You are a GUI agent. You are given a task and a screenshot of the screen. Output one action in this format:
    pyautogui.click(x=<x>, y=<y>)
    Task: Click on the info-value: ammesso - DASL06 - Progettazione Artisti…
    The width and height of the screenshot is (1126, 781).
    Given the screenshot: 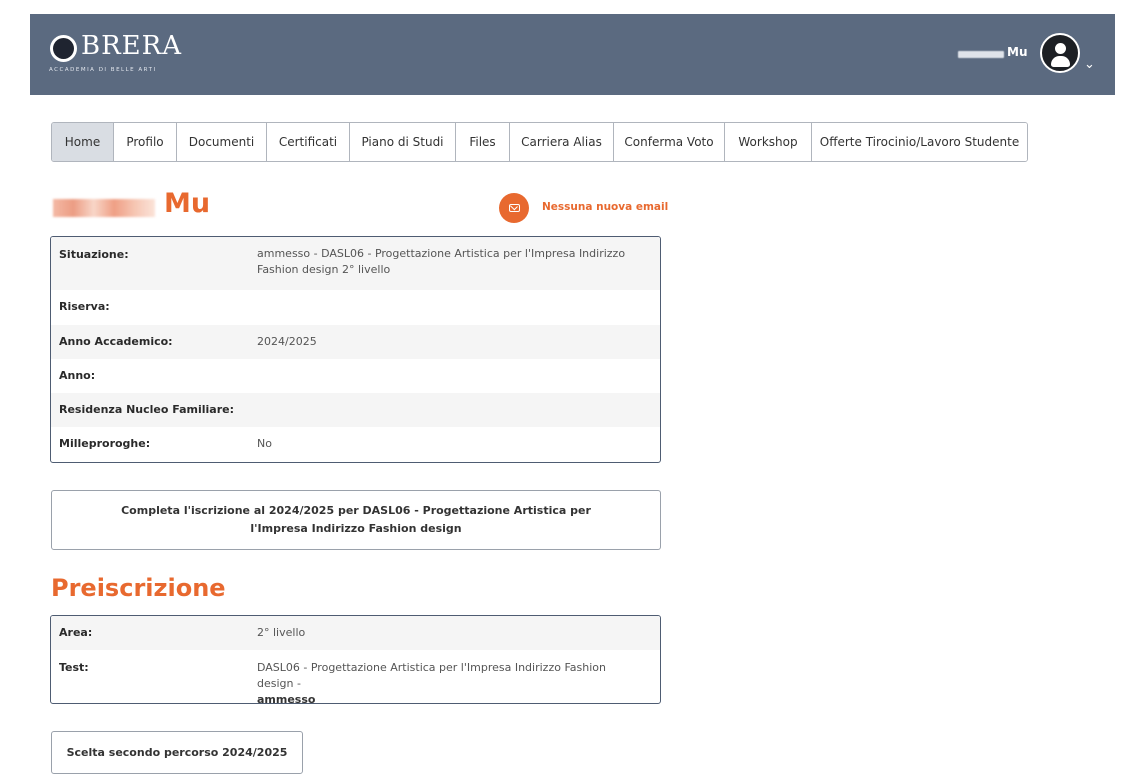 What is the action you would take?
    pyautogui.click(x=441, y=261)
    